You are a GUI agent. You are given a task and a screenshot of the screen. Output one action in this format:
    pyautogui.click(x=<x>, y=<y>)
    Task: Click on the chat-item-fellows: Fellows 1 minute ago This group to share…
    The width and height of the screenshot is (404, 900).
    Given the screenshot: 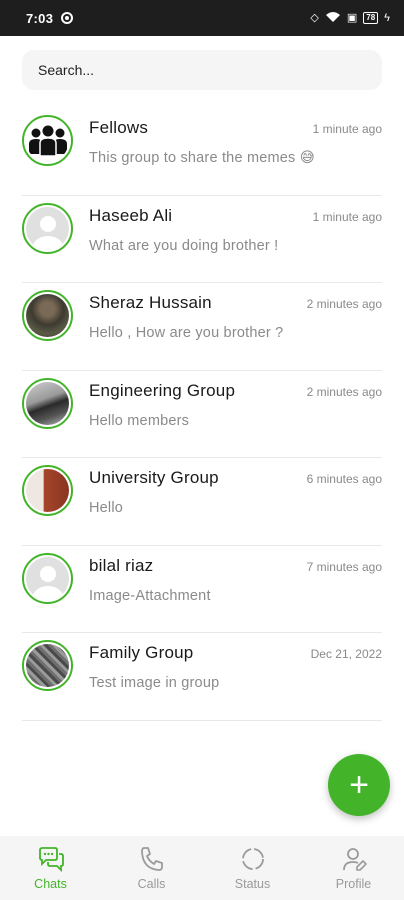 What is the action you would take?
    pyautogui.click(x=202, y=152)
    